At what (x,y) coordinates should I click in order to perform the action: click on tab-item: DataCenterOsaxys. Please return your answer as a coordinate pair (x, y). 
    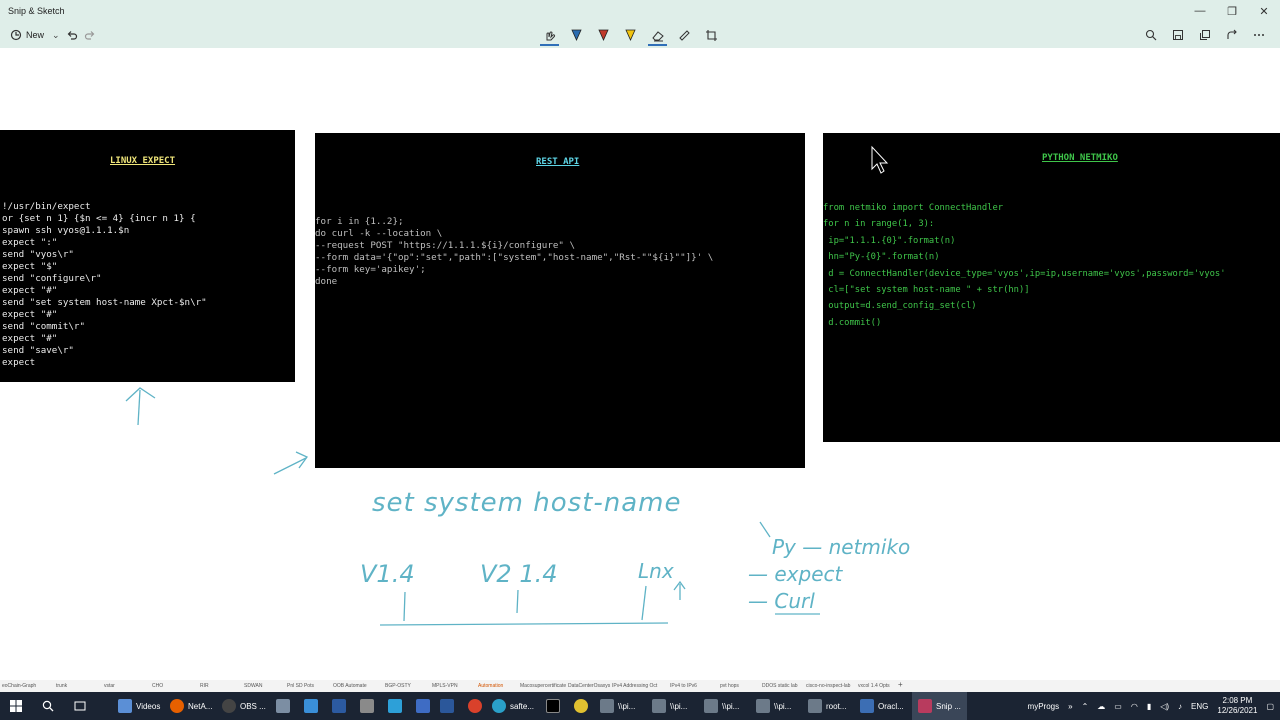
    Looking at the image, I should click on (589, 686).